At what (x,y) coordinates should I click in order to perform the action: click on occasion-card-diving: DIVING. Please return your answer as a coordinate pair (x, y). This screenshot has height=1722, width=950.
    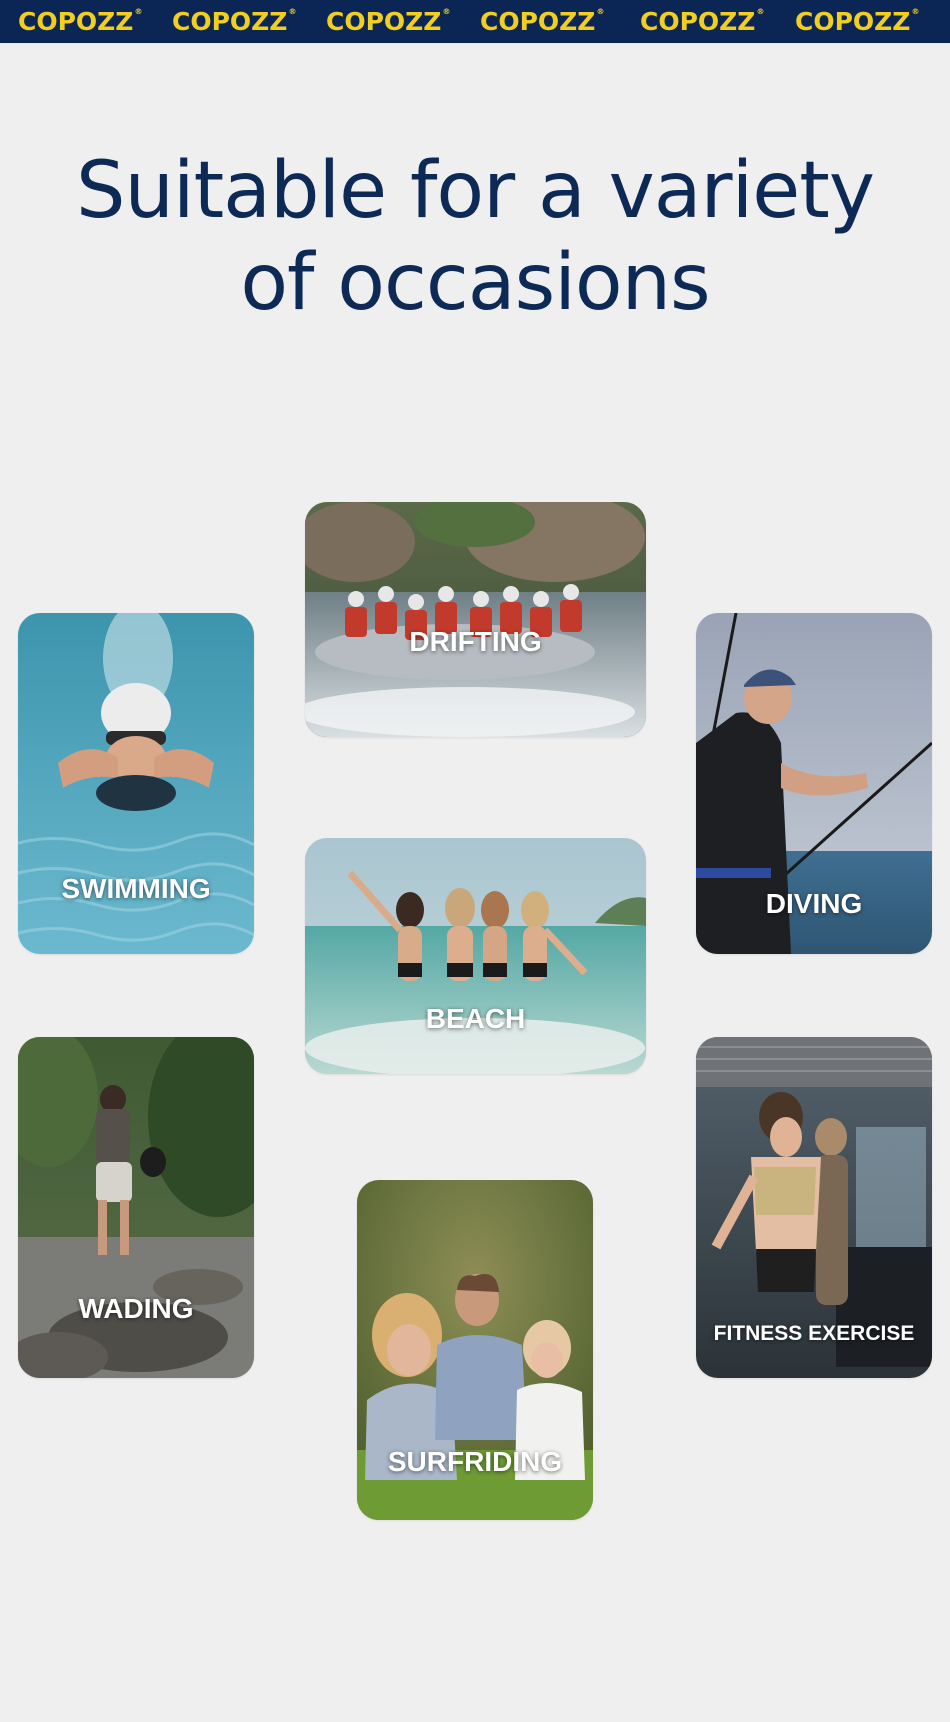
    Looking at the image, I should click on (814, 783).